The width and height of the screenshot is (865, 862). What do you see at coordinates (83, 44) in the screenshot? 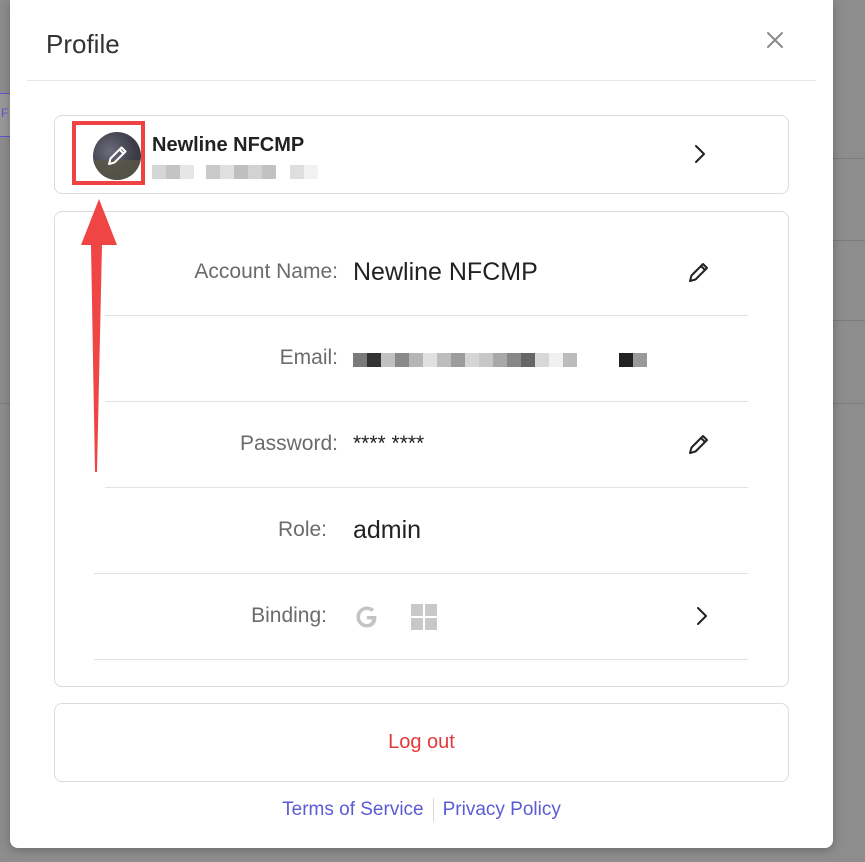
I see `modal-title: Profile` at bounding box center [83, 44].